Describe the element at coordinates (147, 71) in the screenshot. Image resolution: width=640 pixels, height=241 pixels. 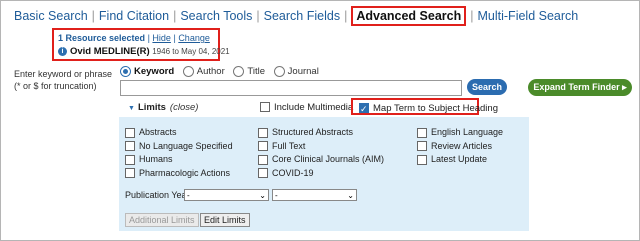
I see `option-keyword: Keyword` at that location.